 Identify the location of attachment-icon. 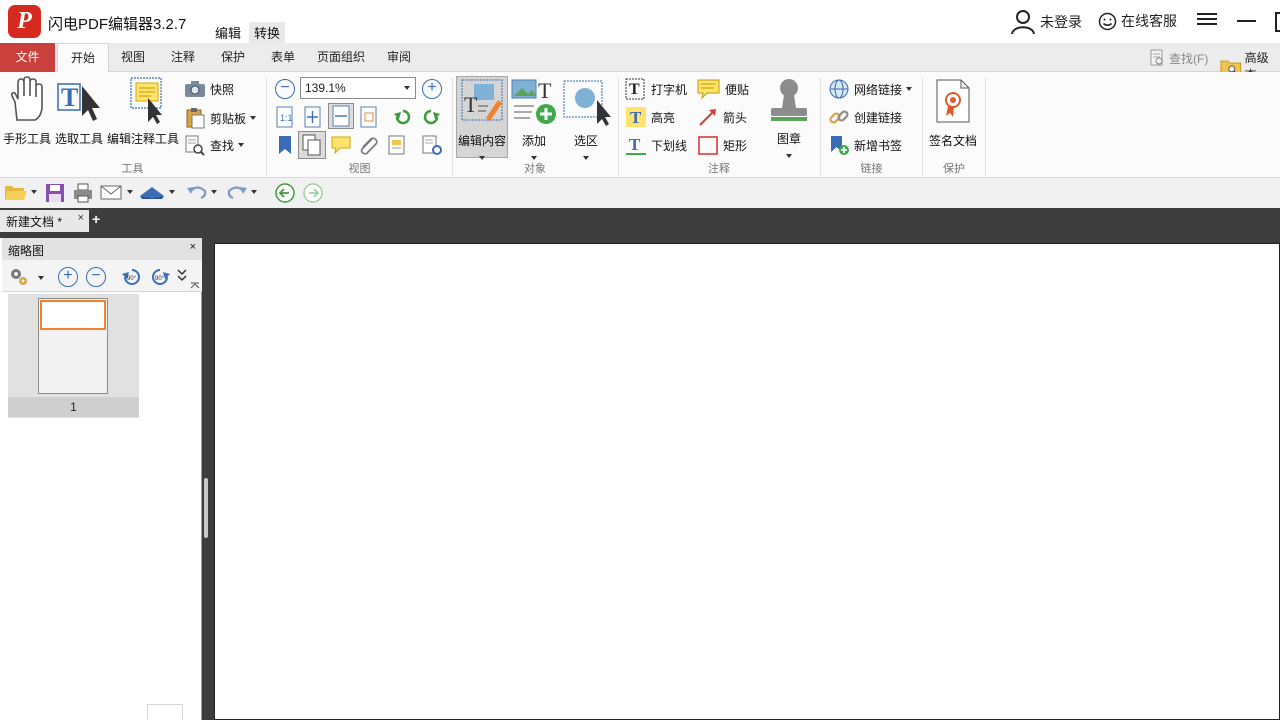
(368, 145).